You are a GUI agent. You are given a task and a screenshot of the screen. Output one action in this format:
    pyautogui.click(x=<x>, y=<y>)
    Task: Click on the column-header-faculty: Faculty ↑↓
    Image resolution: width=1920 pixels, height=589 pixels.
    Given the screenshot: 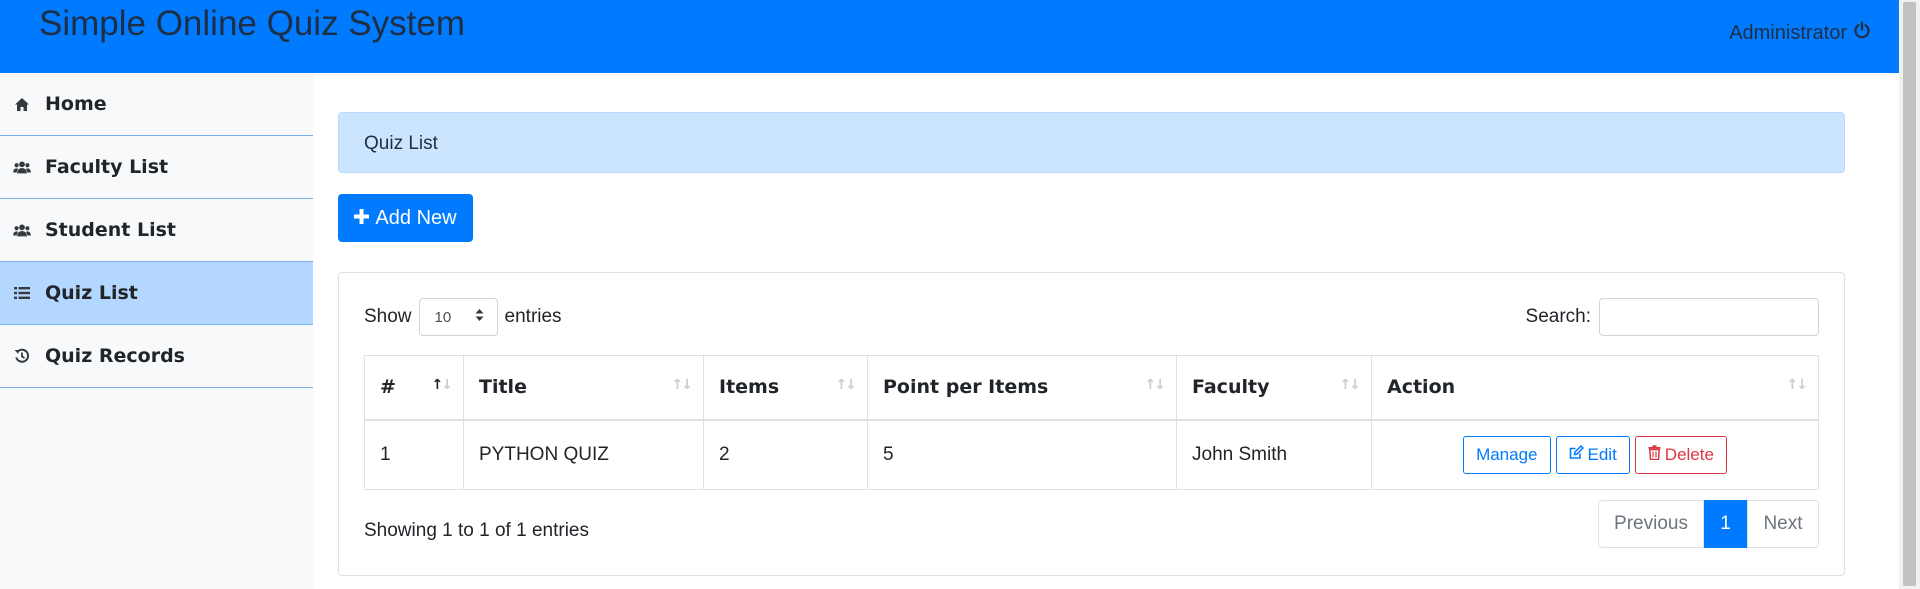 What is the action you would take?
    pyautogui.click(x=1274, y=388)
    